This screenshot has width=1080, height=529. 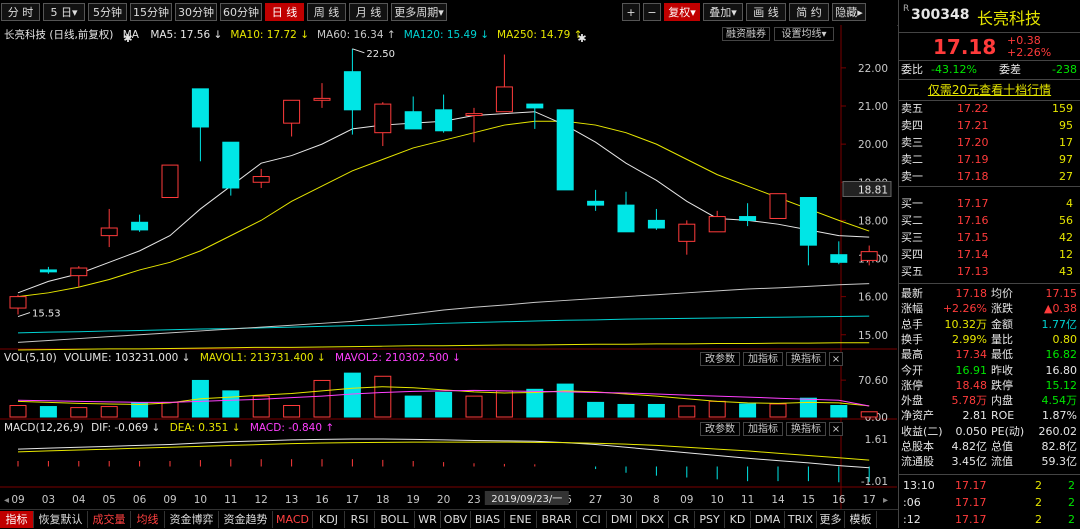 What do you see at coordinates (971, 485) in the screenshot?
I see `tick-price: 17.17` at bounding box center [971, 485].